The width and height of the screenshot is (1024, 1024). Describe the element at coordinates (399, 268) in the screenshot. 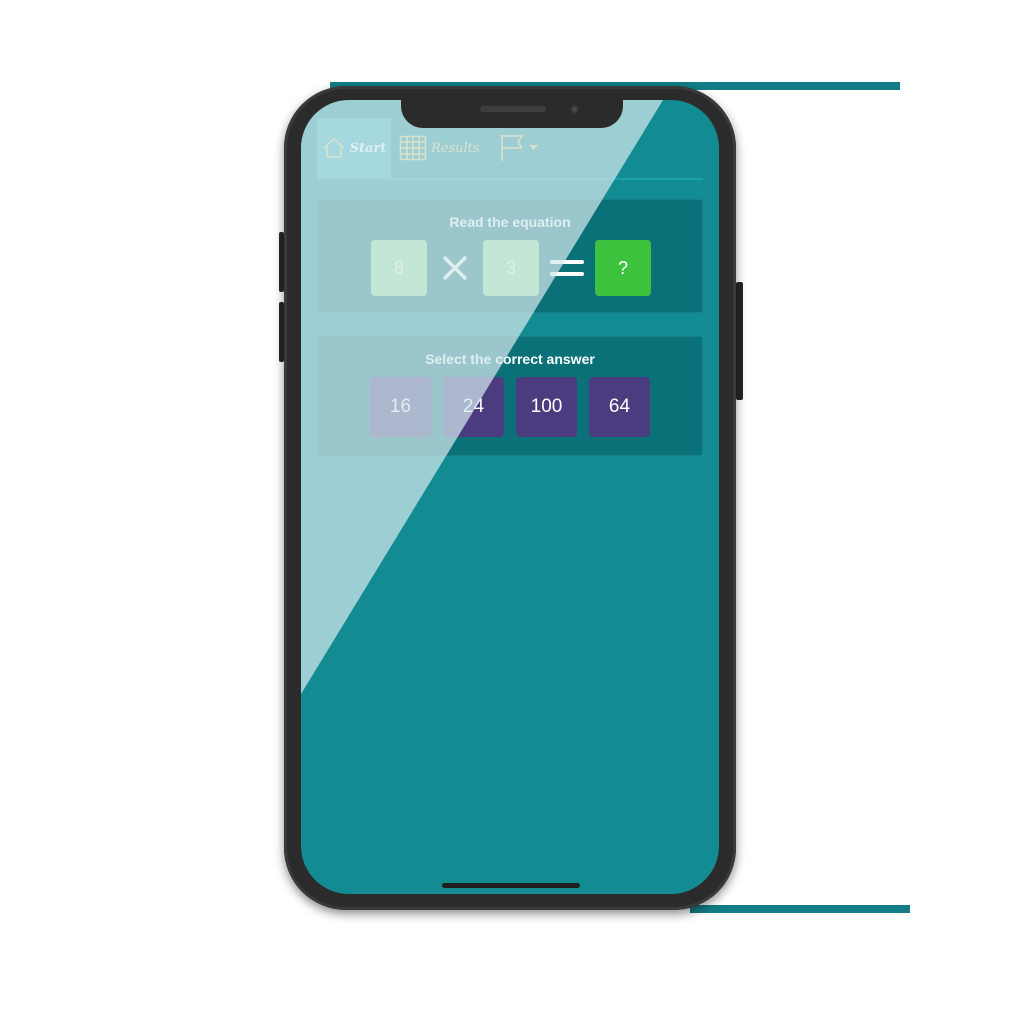

I see `left-operand-tile: 8` at that location.